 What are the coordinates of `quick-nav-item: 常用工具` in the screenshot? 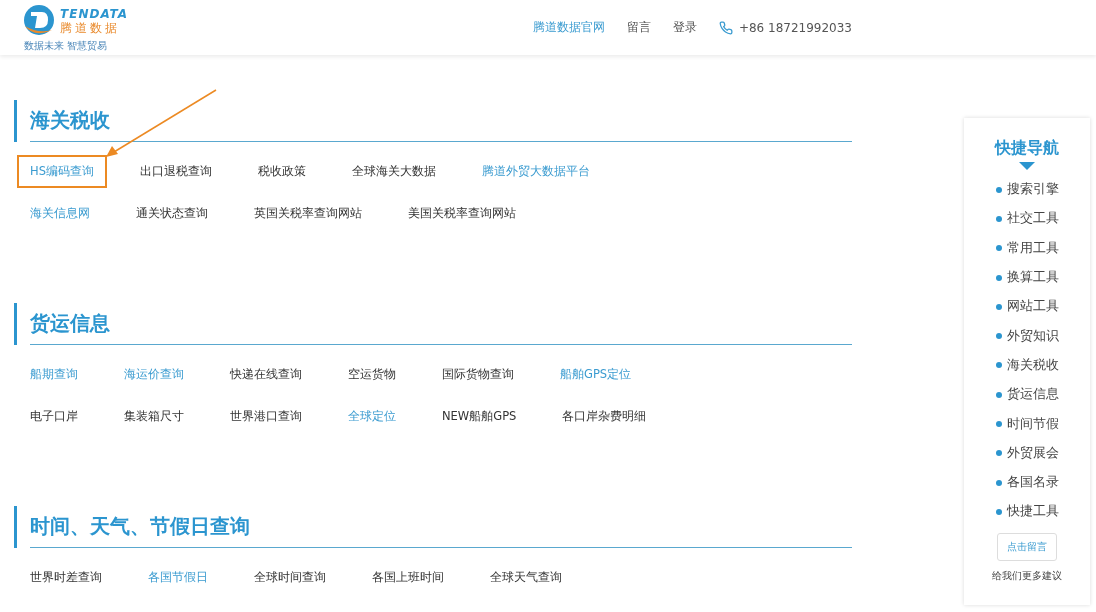 It's located at (1027, 248).